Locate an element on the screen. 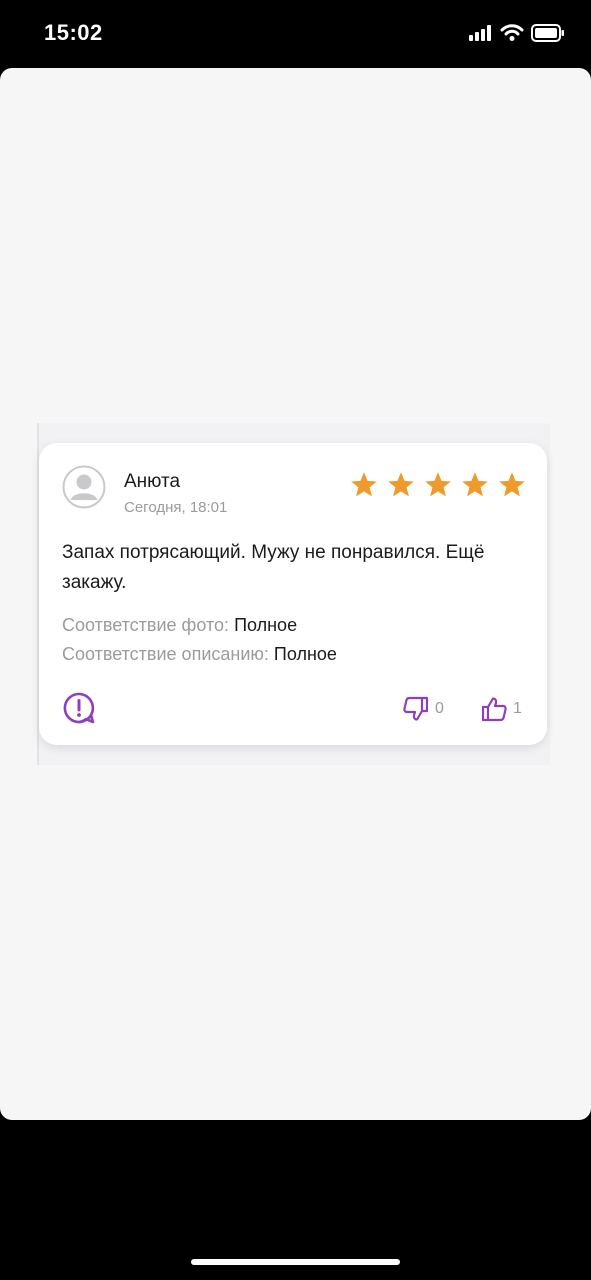 The width and height of the screenshot is (591, 1280). like-button: 1 is located at coordinates (501, 709).